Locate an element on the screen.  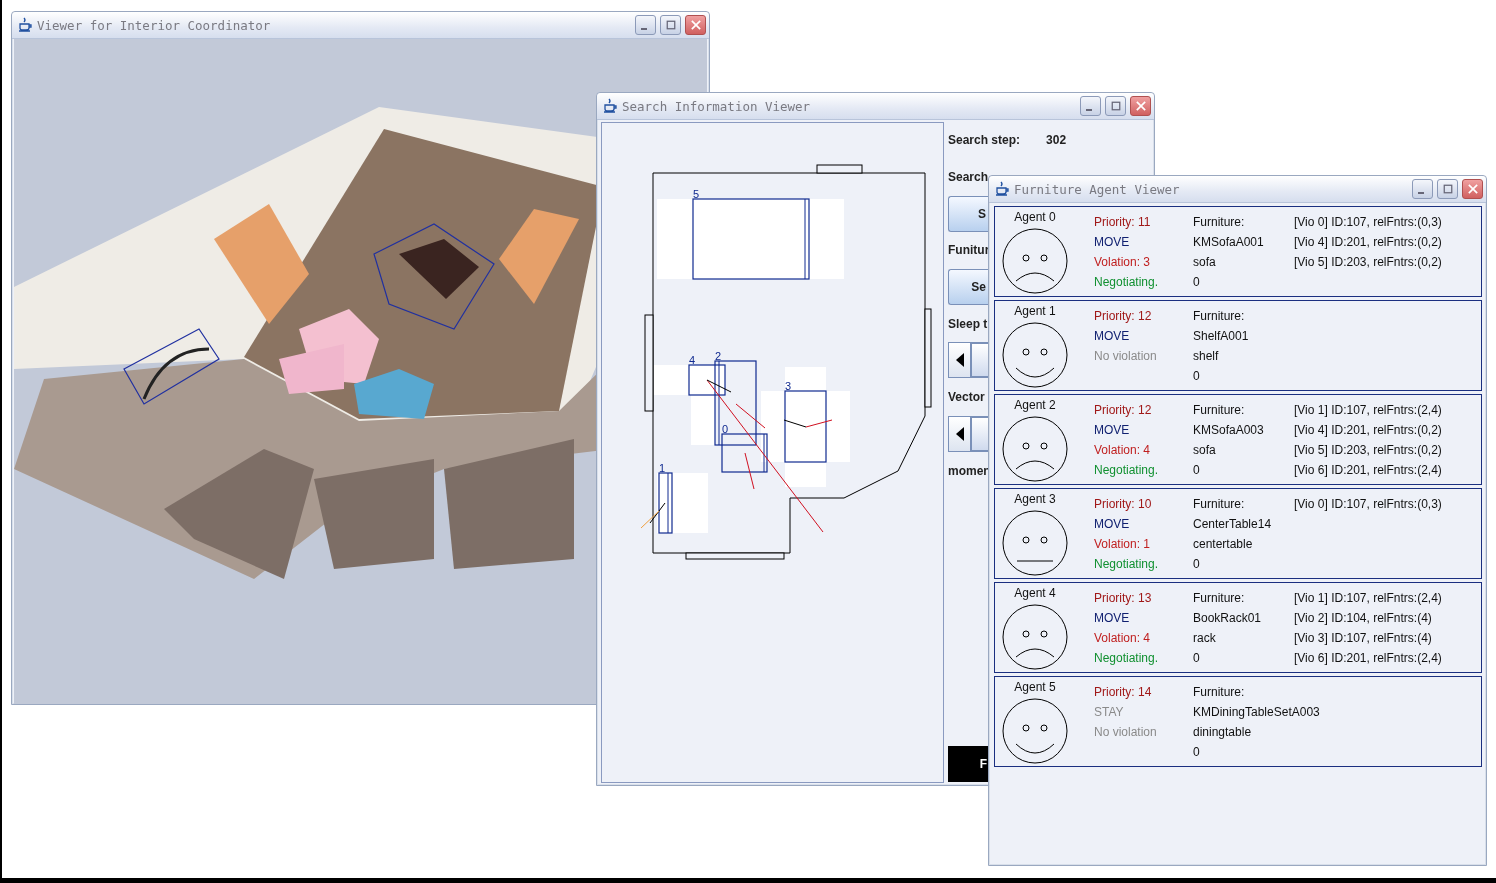
furniture-text: KMSofaA001 is located at coordinates (1228, 242).